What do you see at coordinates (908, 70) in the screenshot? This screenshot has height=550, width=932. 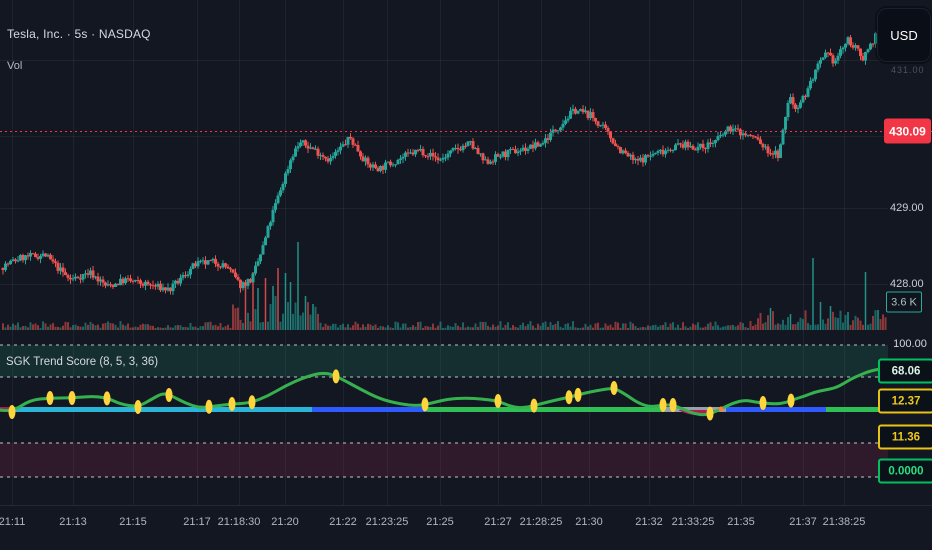 I see `price-axis-label-dim: 431.00` at bounding box center [908, 70].